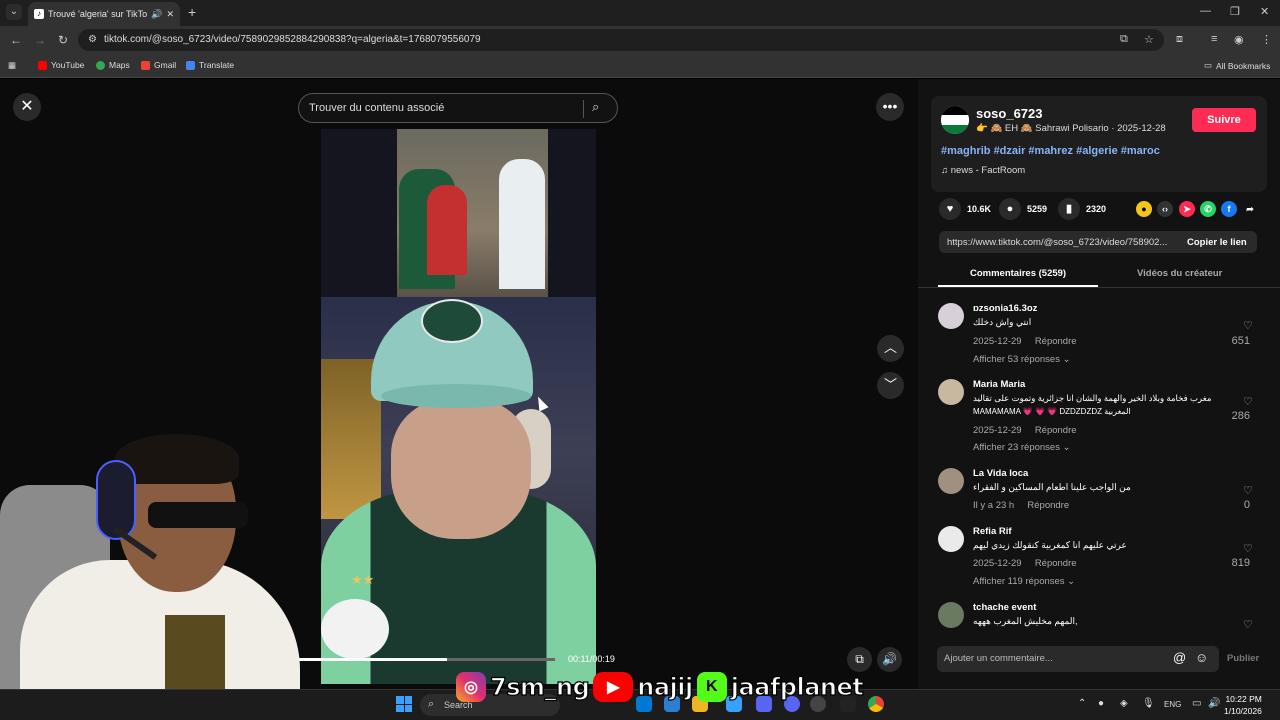 Image resolution: width=1280 pixels, height=720 pixels. What do you see at coordinates (92, 39) in the screenshot?
I see `site-info-icon: ⚙` at bounding box center [92, 39].